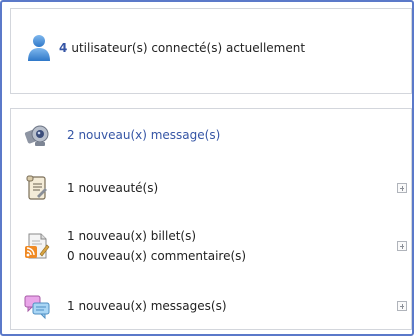 The height and width of the screenshot is (336, 414). Describe the element at coordinates (157, 256) in the screenshot. I see `new-comments-label: 0 nouveau(x) commentaire(s)` at that location.